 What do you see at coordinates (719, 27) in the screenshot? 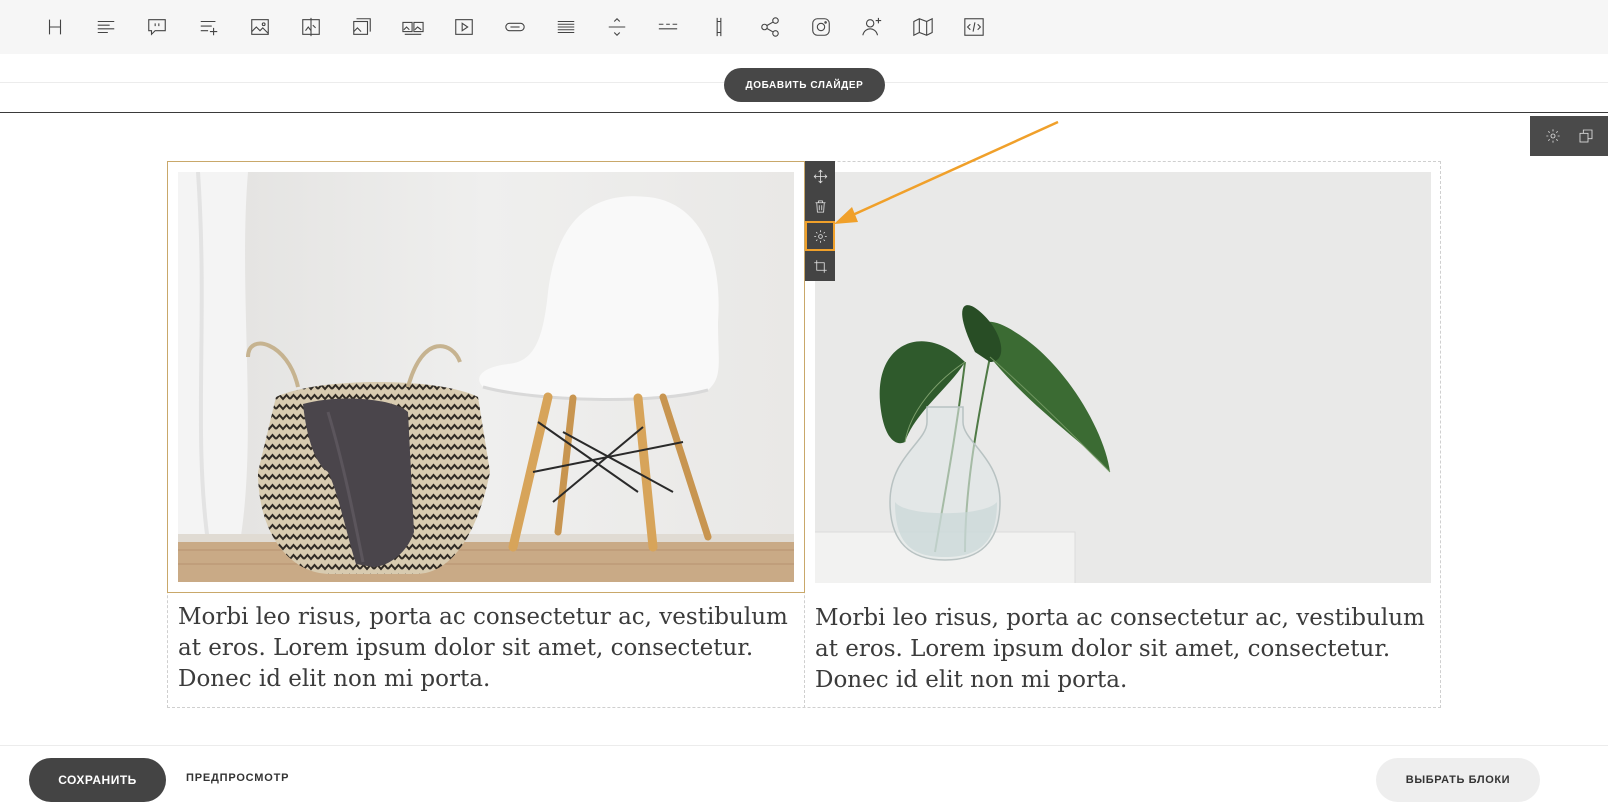
I see `column-icon` at bounding box center [719, 27].